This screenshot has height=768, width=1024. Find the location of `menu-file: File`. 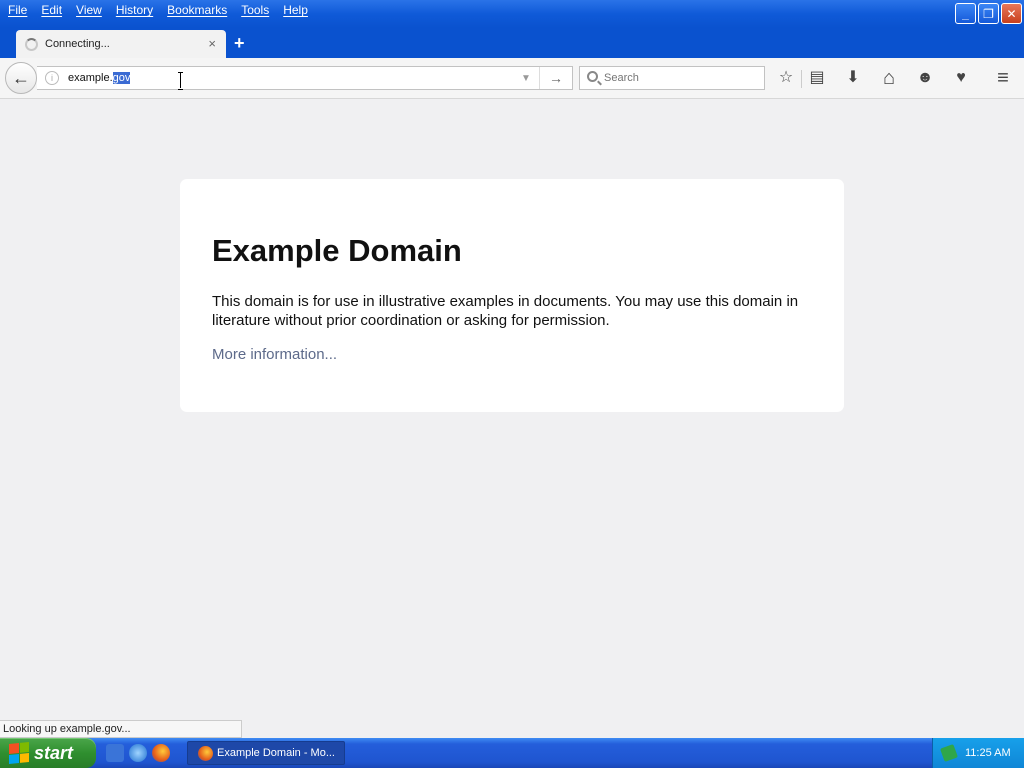

menu-file: File is located at coordinates (18, 10).